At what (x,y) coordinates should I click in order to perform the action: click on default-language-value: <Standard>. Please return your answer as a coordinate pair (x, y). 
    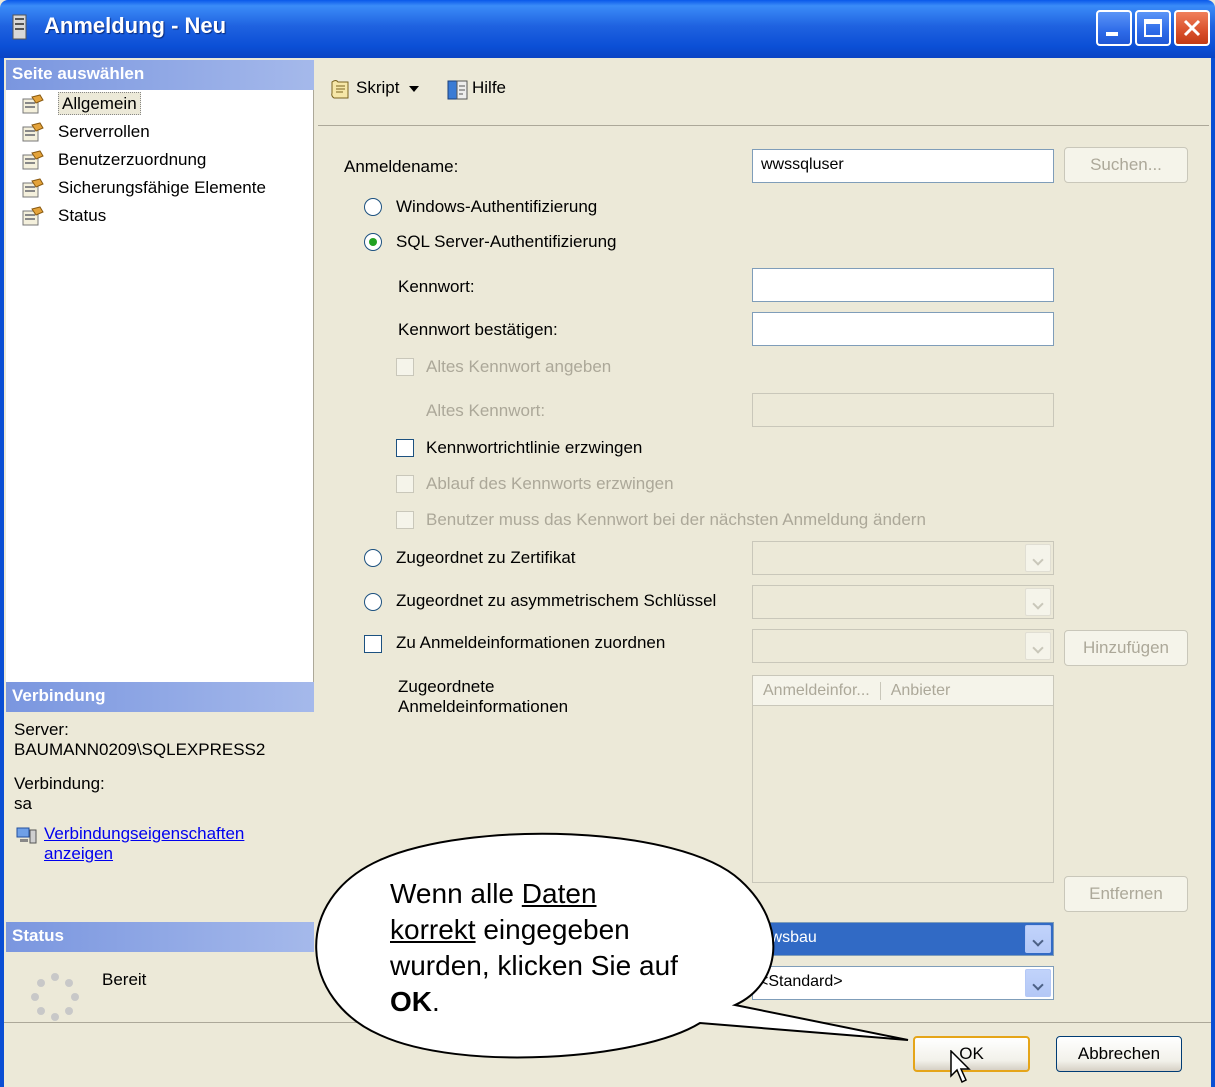
    Looking at the image, I should click on (801, 981).